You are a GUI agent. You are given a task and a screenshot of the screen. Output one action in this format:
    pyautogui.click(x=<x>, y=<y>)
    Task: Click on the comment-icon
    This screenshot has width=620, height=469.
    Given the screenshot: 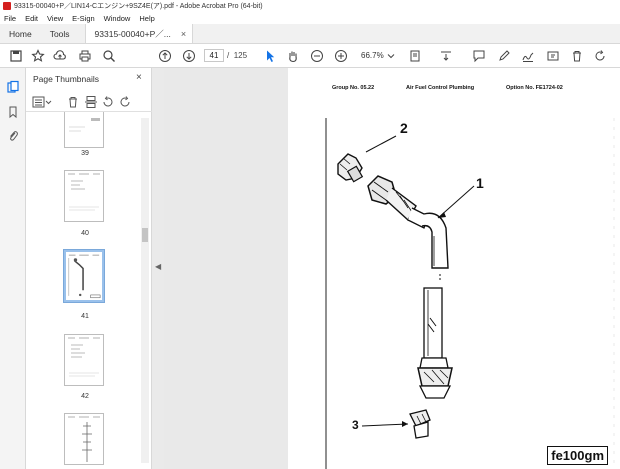 What is the action you would take?
    pyautogui.click(x=479, y=56)
    